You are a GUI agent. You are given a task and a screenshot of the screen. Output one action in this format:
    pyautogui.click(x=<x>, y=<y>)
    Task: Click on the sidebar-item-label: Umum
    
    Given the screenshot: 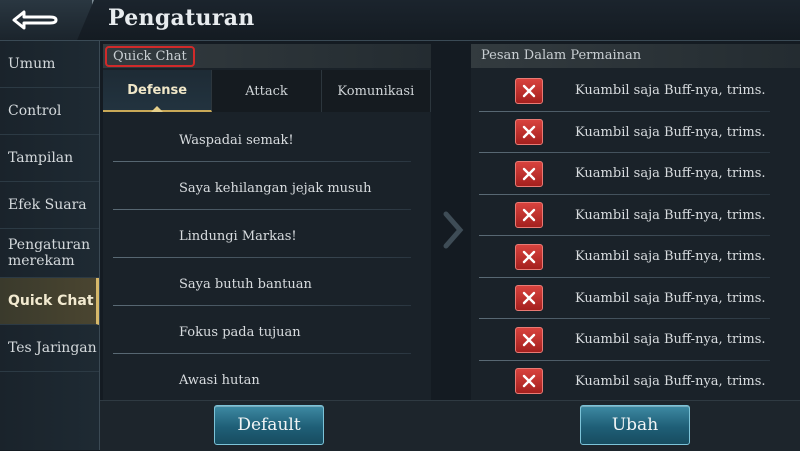 What is the action you would take?
    pyautogui.click(x=32, y=64)
    